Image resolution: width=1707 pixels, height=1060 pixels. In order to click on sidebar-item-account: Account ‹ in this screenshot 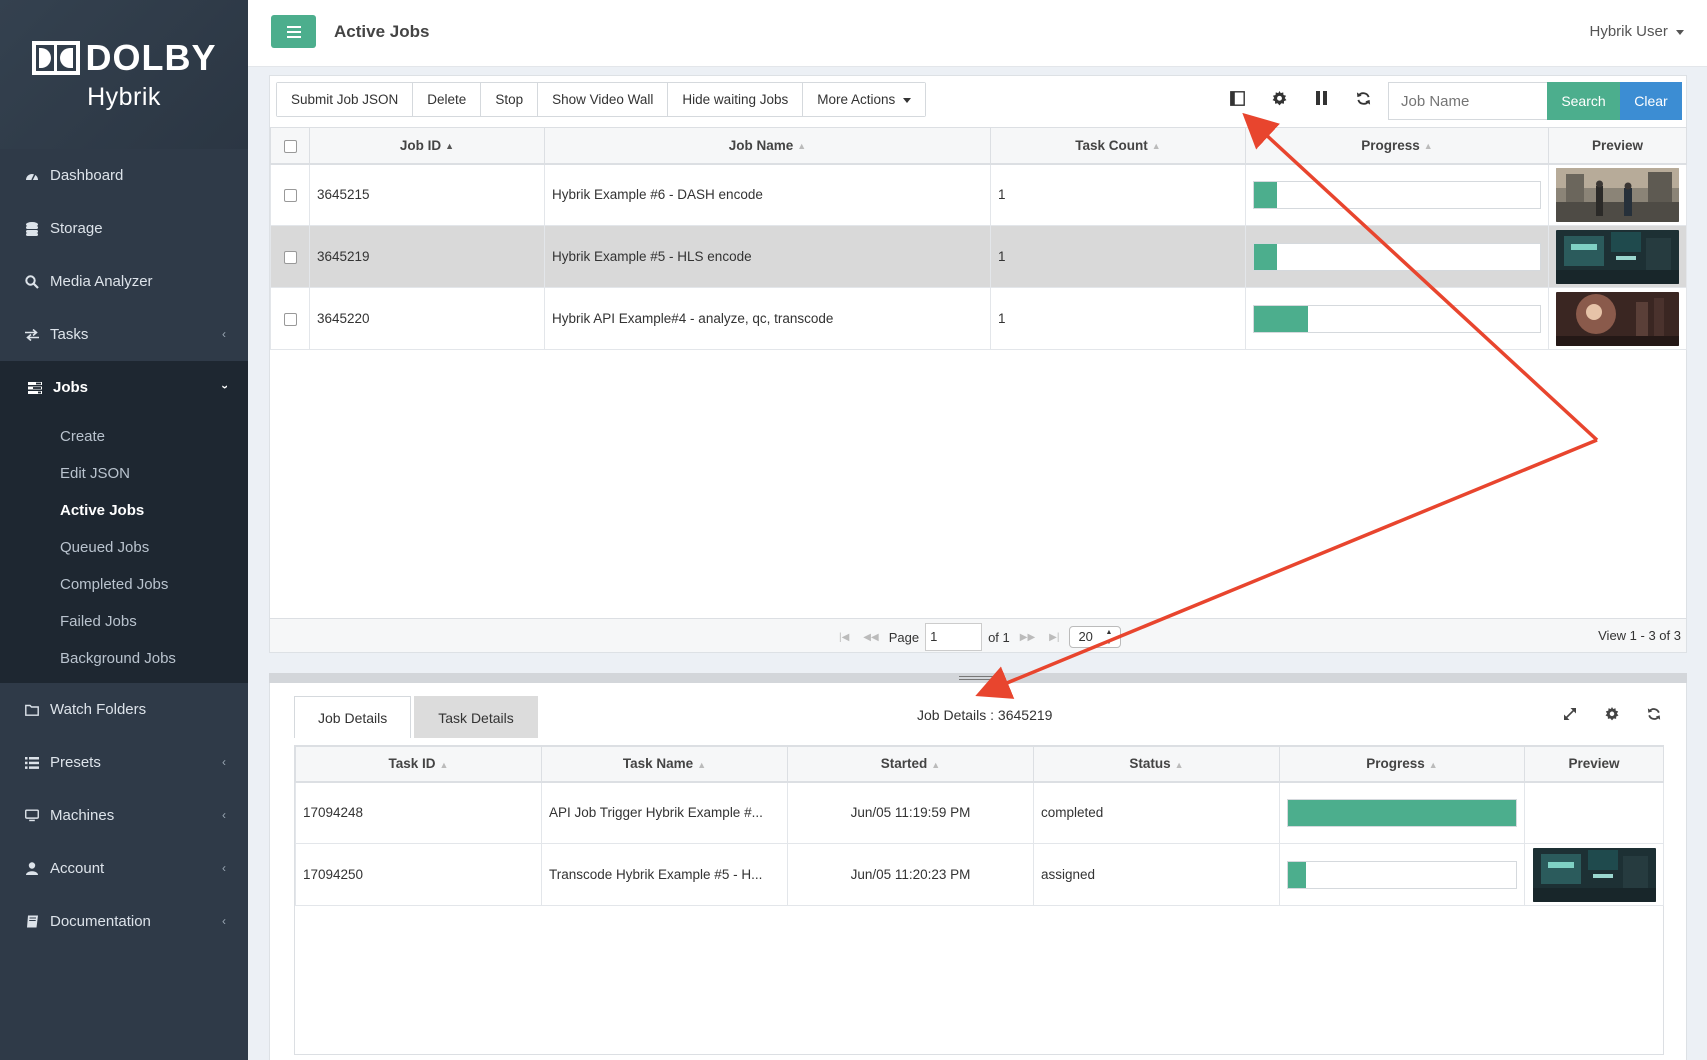, I will do `click(124, 868)`.